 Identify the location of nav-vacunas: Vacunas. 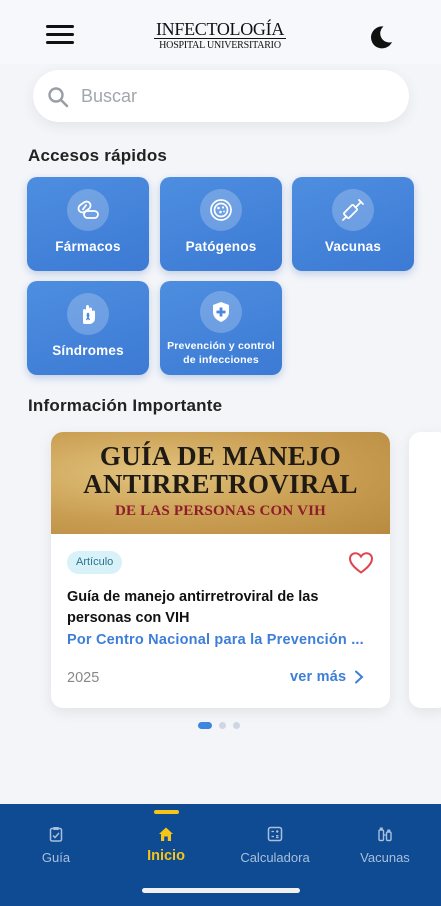
(385, 844).